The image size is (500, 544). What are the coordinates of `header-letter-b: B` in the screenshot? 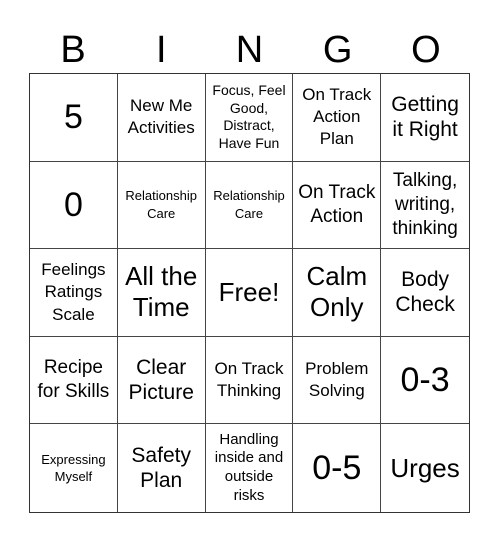 It's located at (73, 50).